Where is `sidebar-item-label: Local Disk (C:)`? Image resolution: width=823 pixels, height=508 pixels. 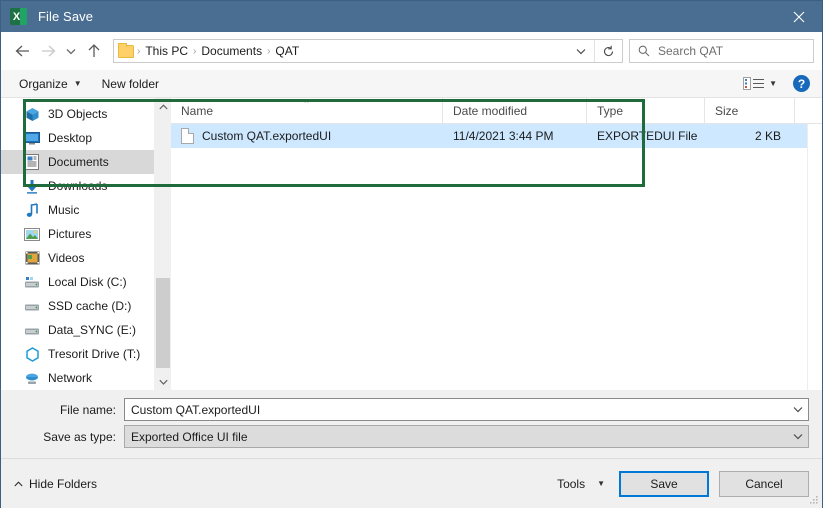 sidebar-item-label: Local Disk (C:) is located at coordinates (87, 282).